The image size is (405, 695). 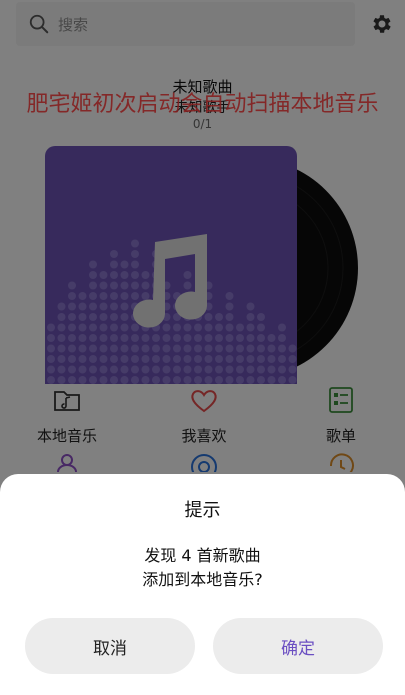 What do you see at coordinates (202, 579) in the screenshot?
I see `dialog-message-line-2: 添加到本地音乐?` at bounding box center [202, 579].